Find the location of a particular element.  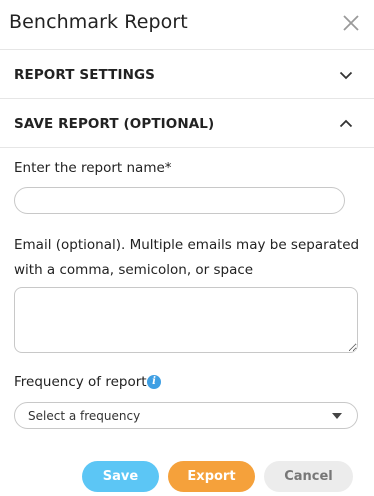

report-name-input is located at coordinates (179, 200).